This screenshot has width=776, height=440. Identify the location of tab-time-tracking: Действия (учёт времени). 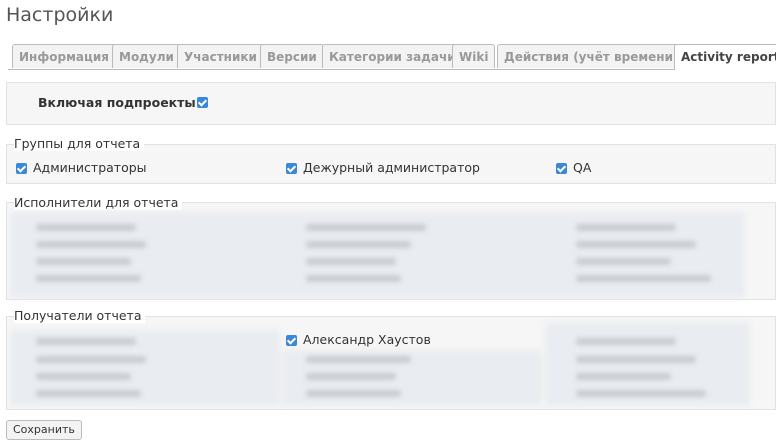
(591, 56).